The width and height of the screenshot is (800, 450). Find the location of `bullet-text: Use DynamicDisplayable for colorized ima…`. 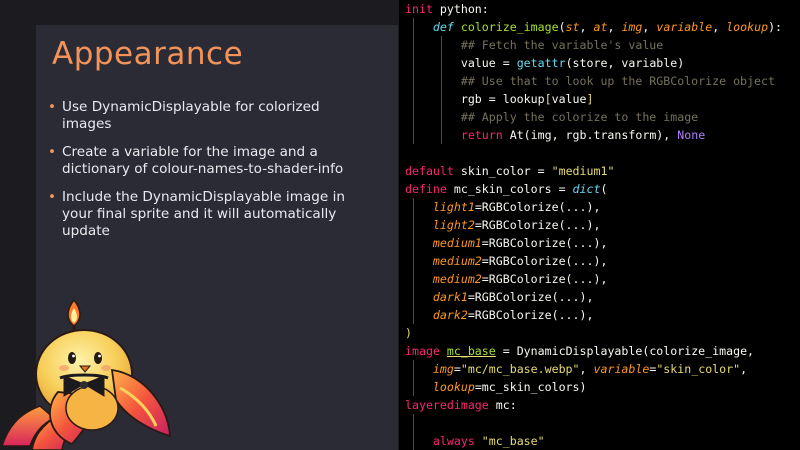

bullet-text: Use DynamicDisplayable for colorized ima… is located at coordinates (191, 115).